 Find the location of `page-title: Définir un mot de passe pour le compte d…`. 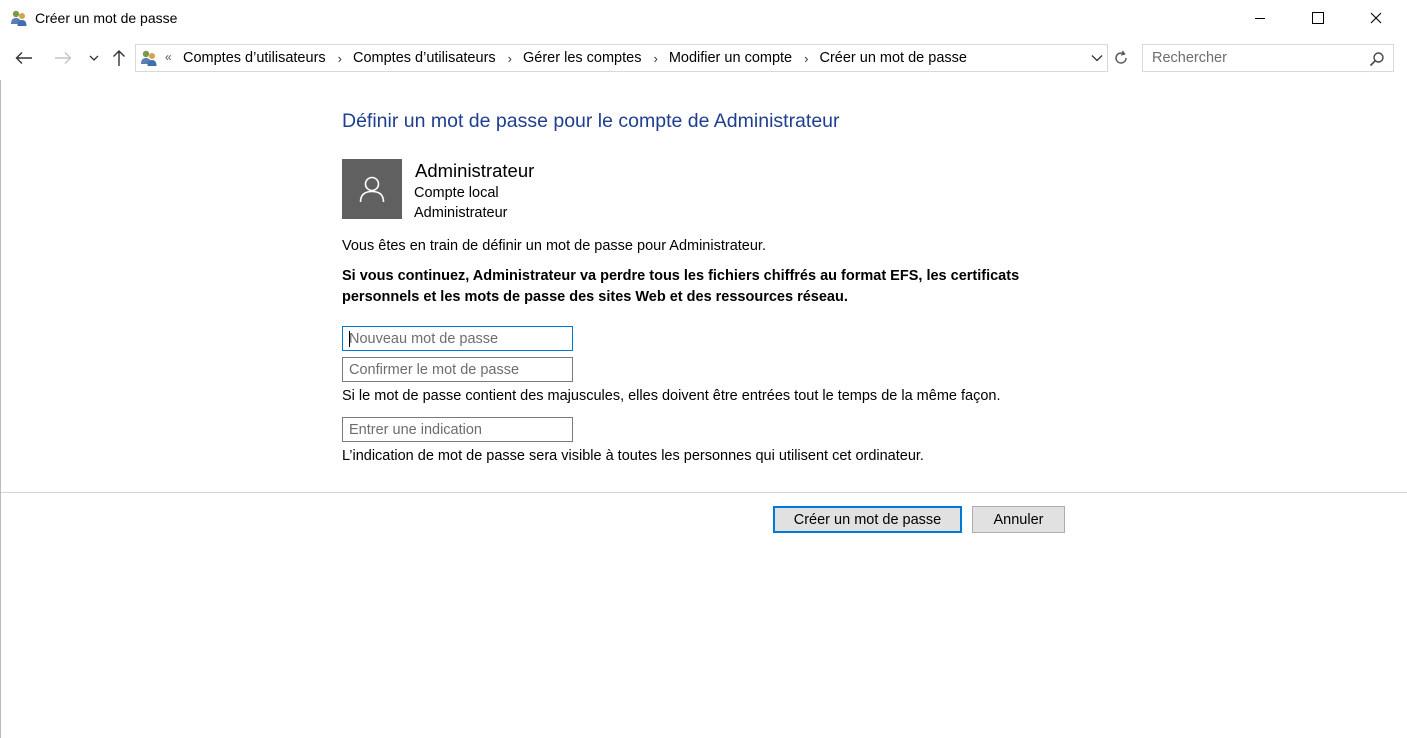

page-title: Définir un mot de passe pour le compte d… is located at coordinates (591, 121).